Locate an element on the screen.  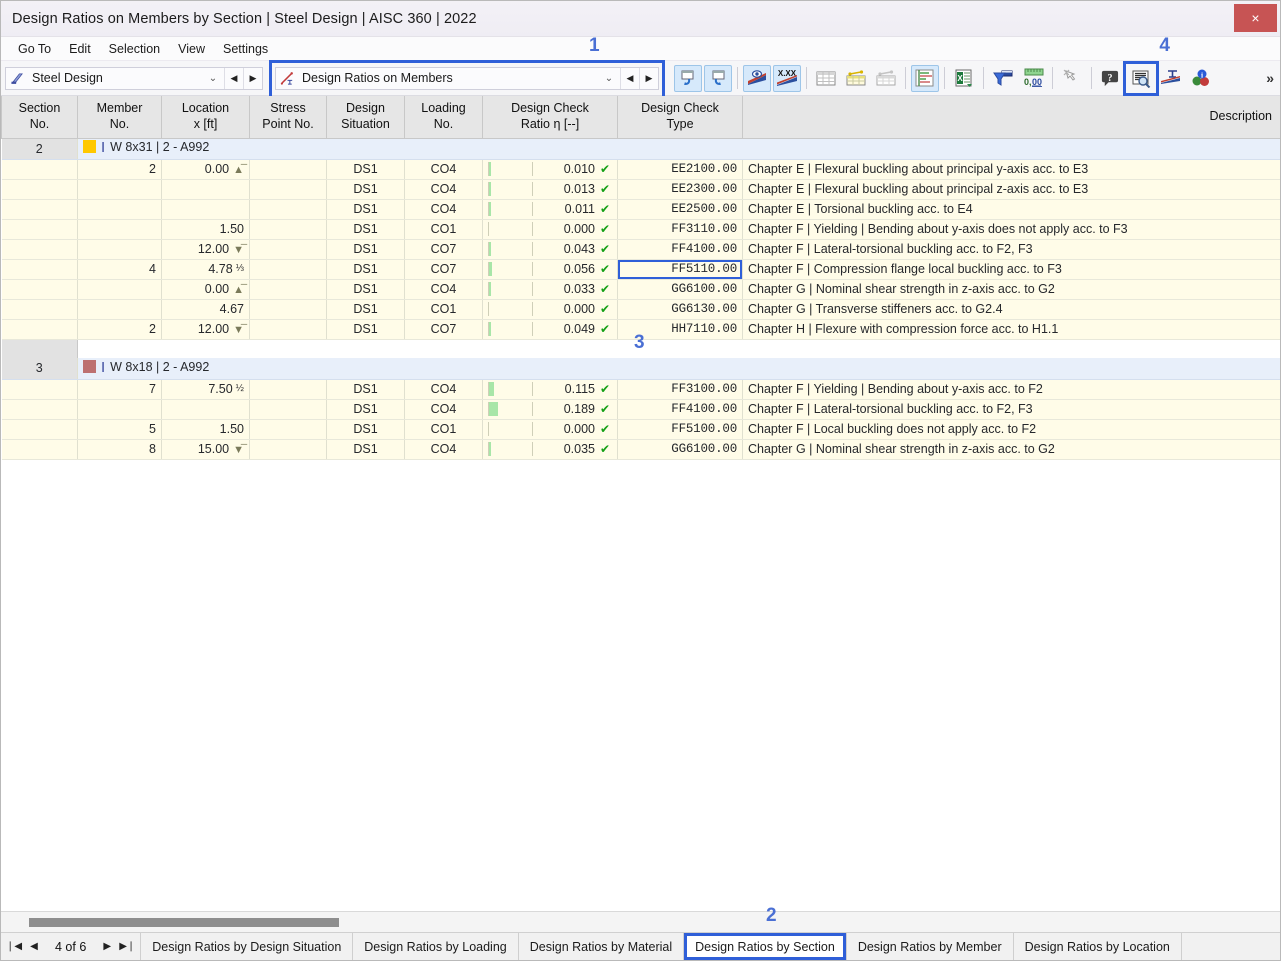
design-check-ratio-cell: 0.033 ✔ is located at coordinates (550, 289).